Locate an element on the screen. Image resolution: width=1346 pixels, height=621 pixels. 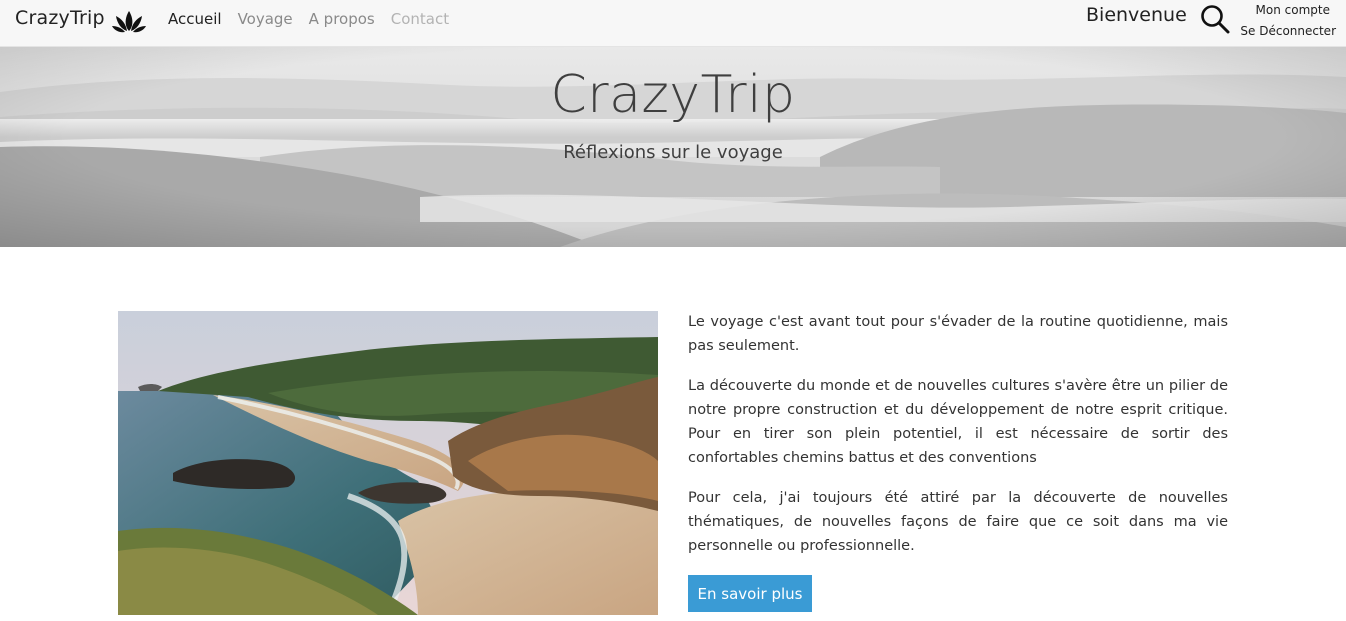
welcome-text: Bienvenue is located at coordinates (1136, 15).